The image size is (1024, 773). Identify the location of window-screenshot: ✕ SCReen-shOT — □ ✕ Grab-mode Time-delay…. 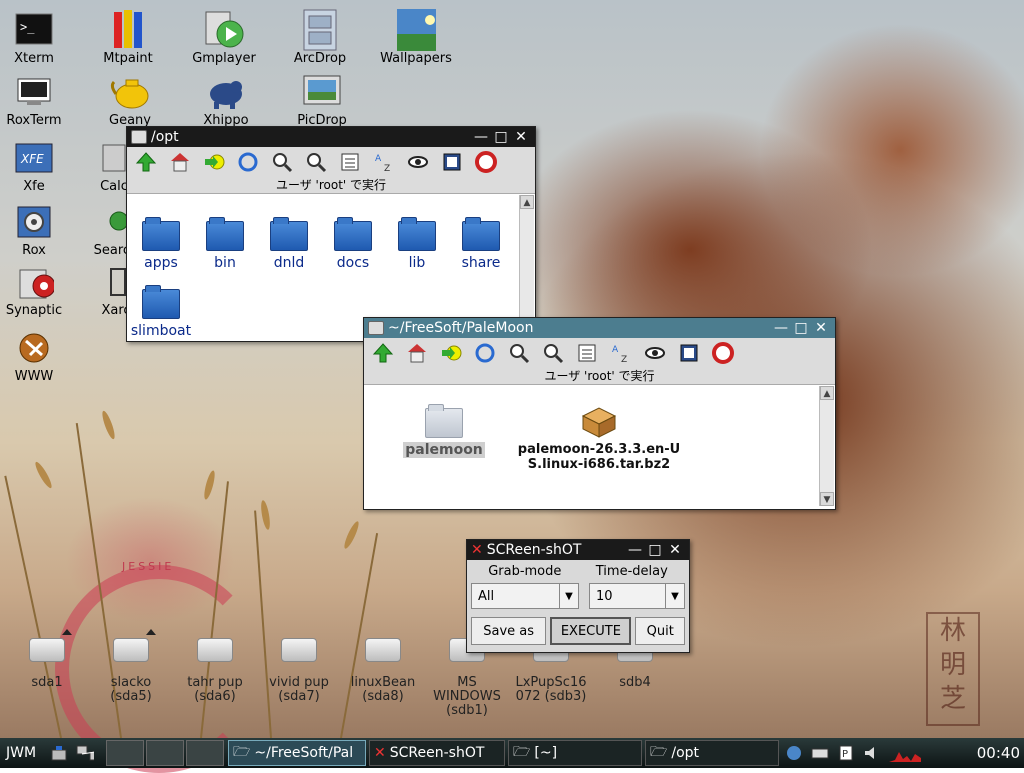
(578, 596).